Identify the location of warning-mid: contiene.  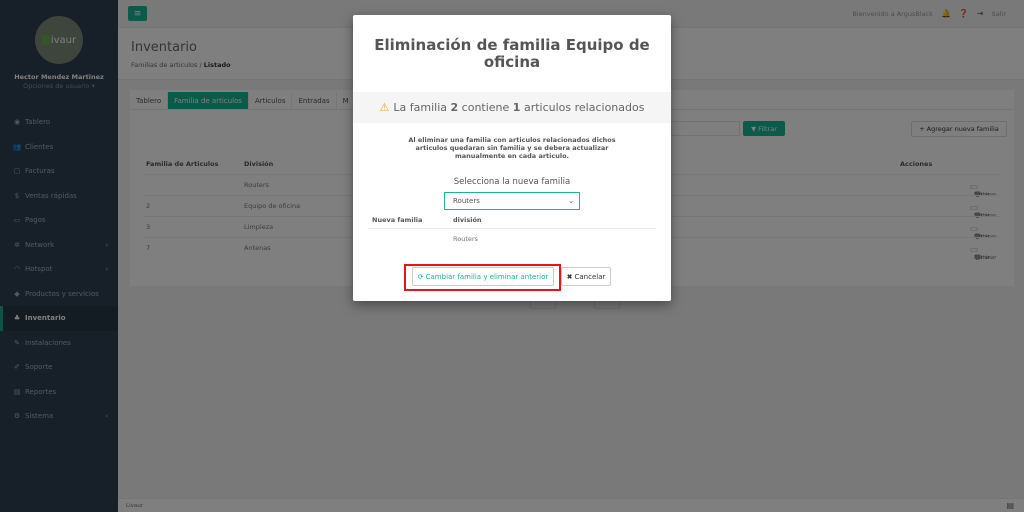
(485, 107).